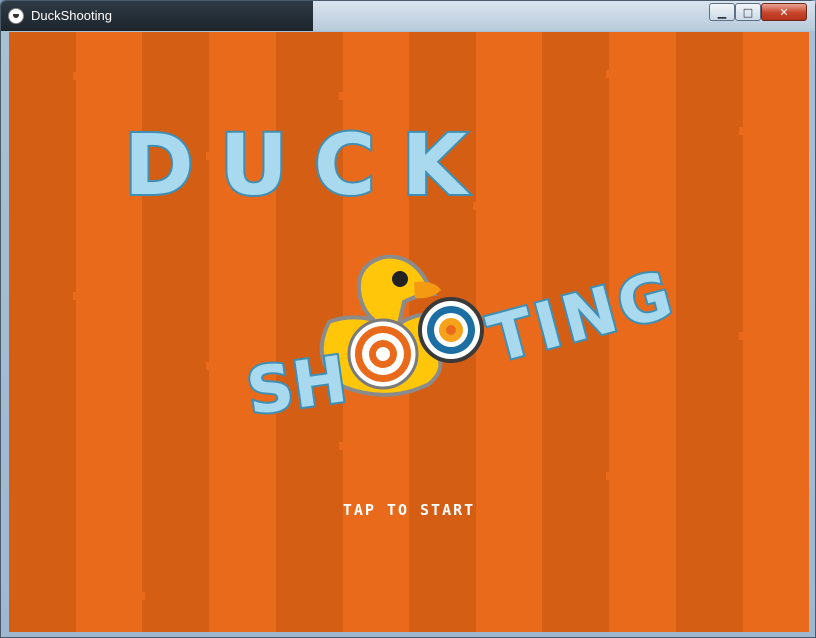  I want to click on close-button: ✕, so click(784, 12).